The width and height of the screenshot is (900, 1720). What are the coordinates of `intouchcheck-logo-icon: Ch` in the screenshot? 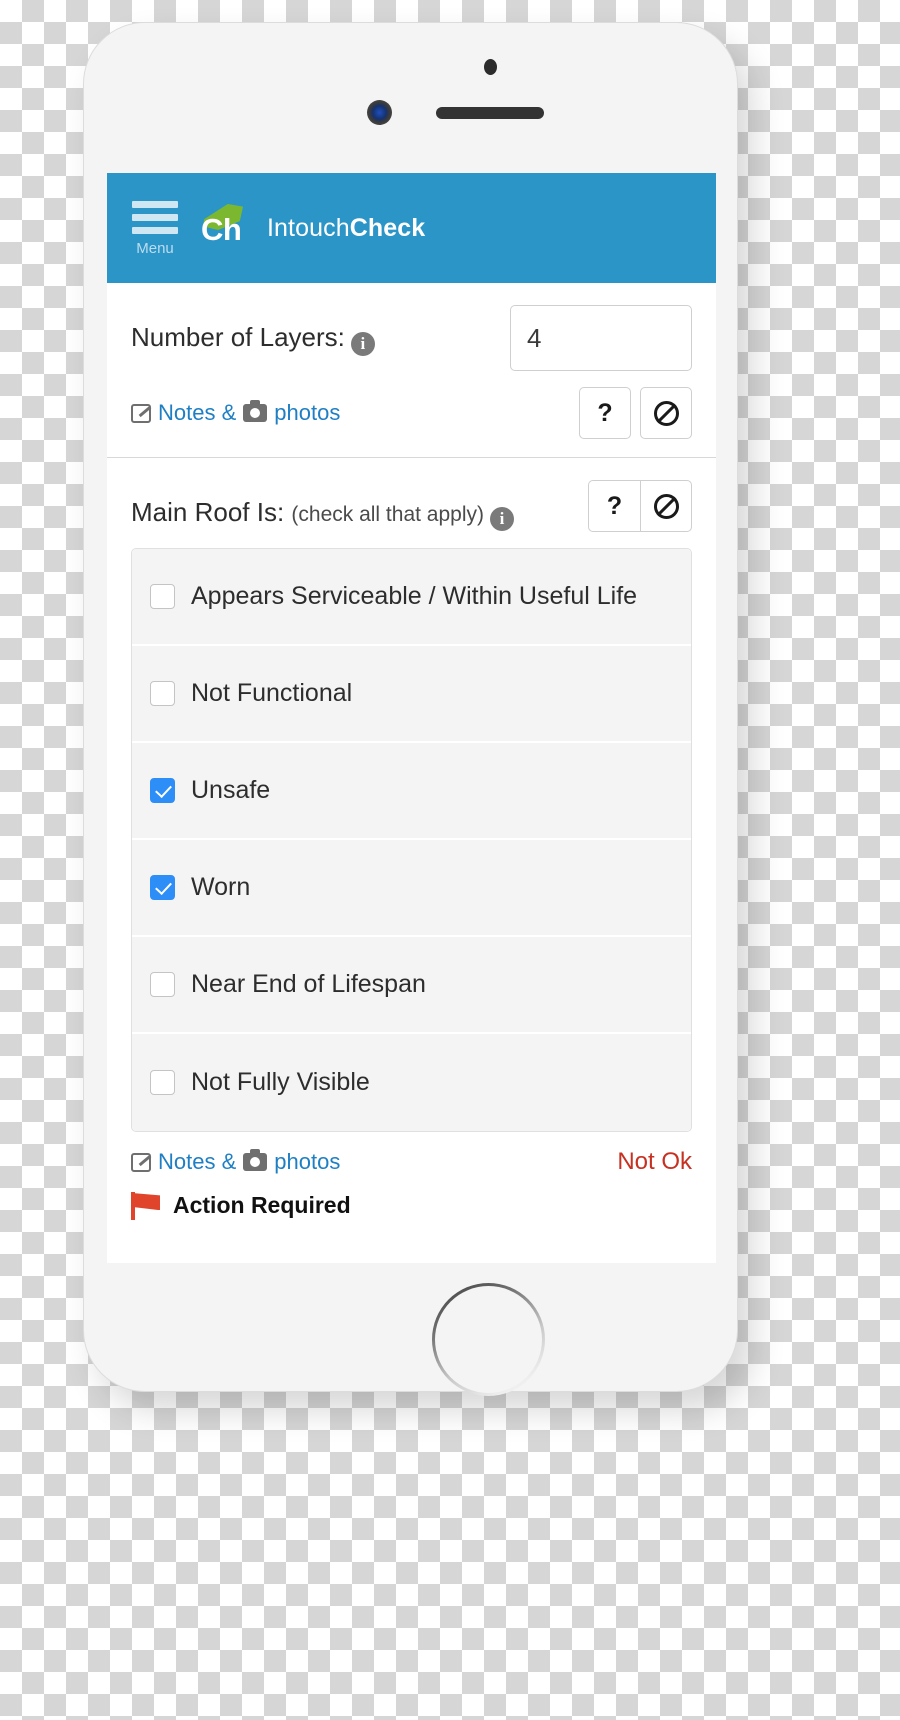 It's located at (223, 228).